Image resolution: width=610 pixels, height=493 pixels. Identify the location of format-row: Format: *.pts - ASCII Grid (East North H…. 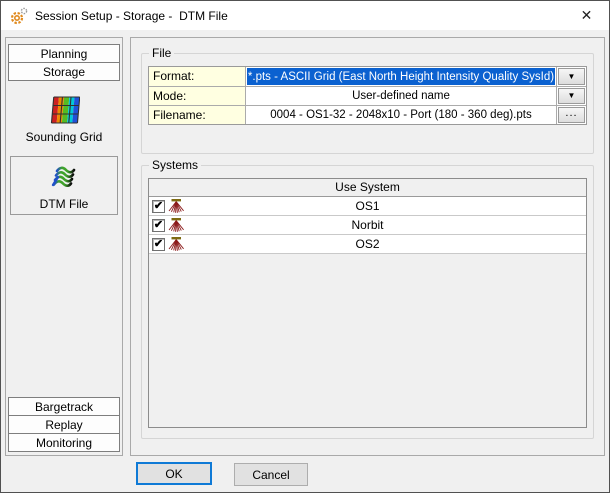
(367, 76).